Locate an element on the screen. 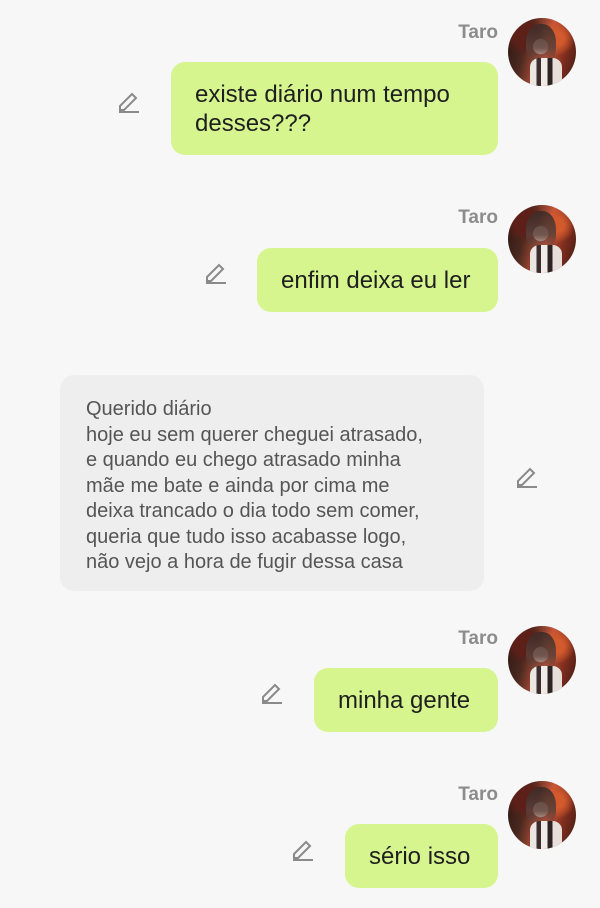 The height and width of the screenshot is (908, 600). text-line: mãe me bate e ainda por cima me is located at coordinates (238, 485).